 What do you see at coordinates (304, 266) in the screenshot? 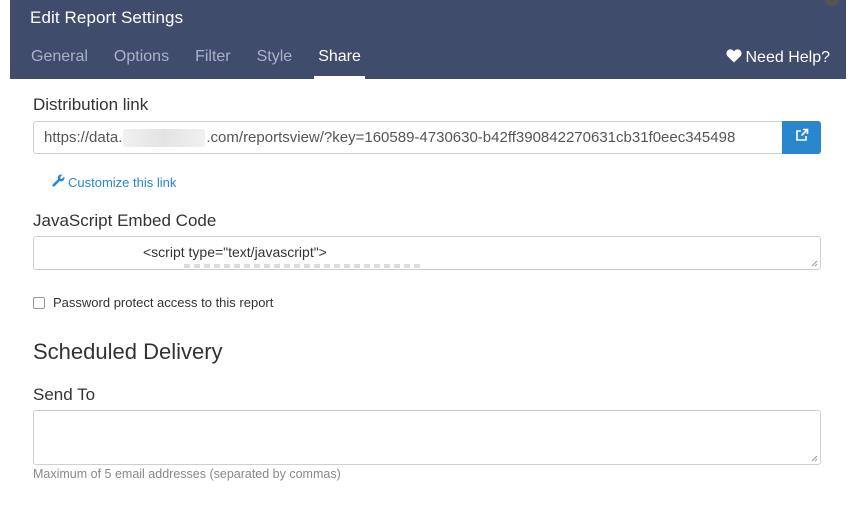
I see `embed-code-overflow` at bounding box center [304, 266].